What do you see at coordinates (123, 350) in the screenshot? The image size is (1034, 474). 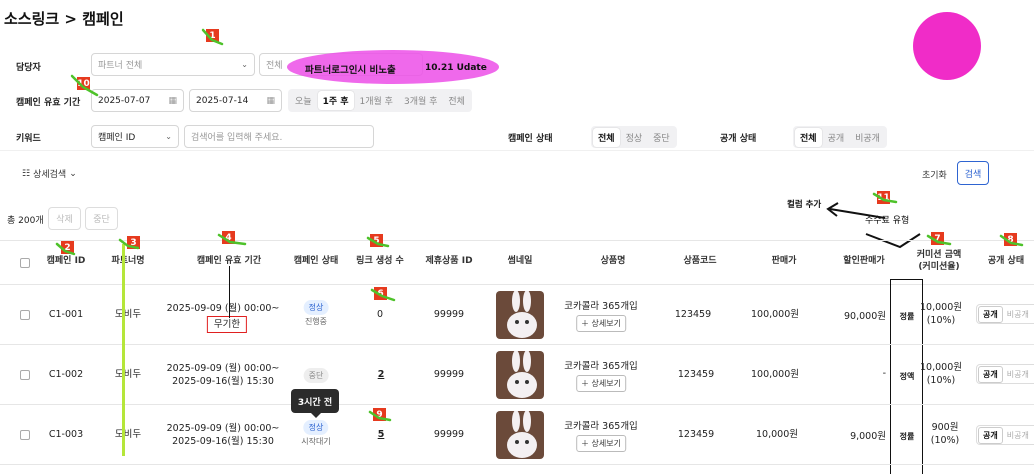 I see `annotation-green-line` at bounding box center [123, 350].